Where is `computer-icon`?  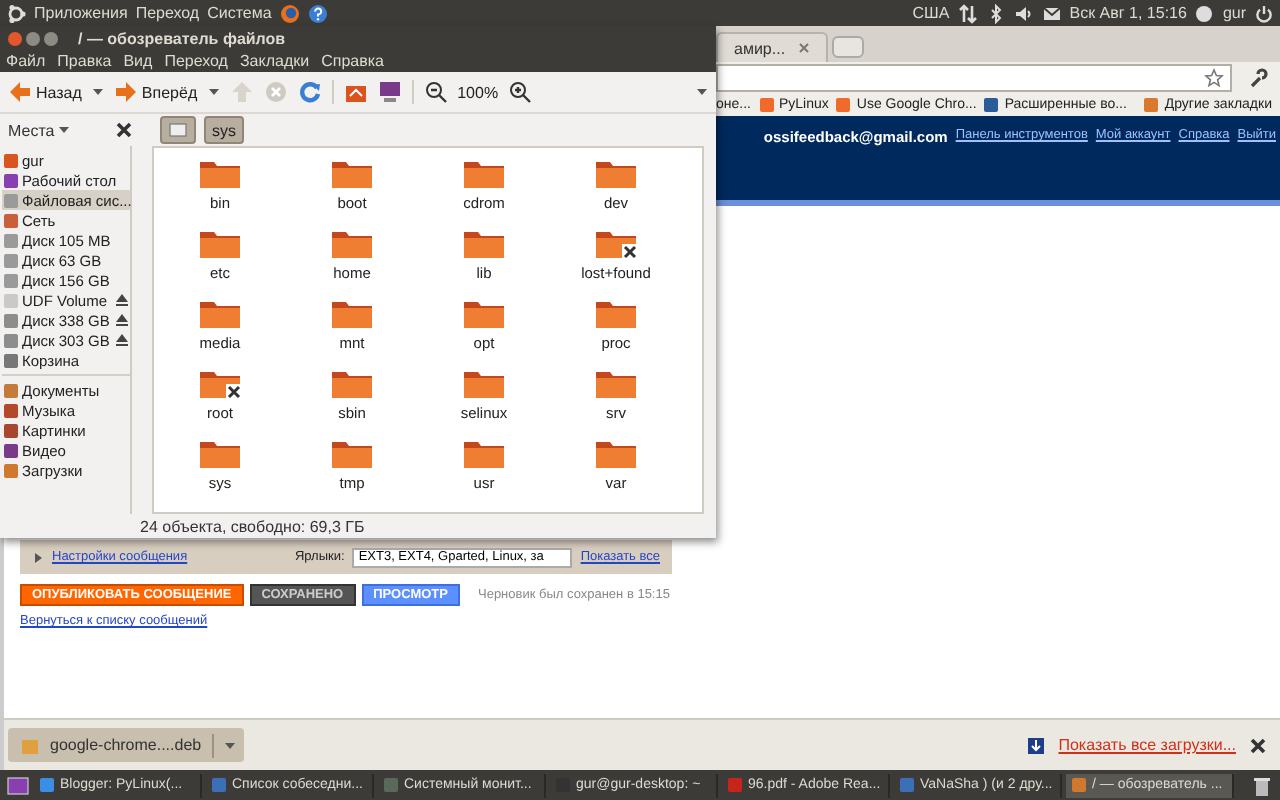 computer-icon is located at coordinates (389, 92).